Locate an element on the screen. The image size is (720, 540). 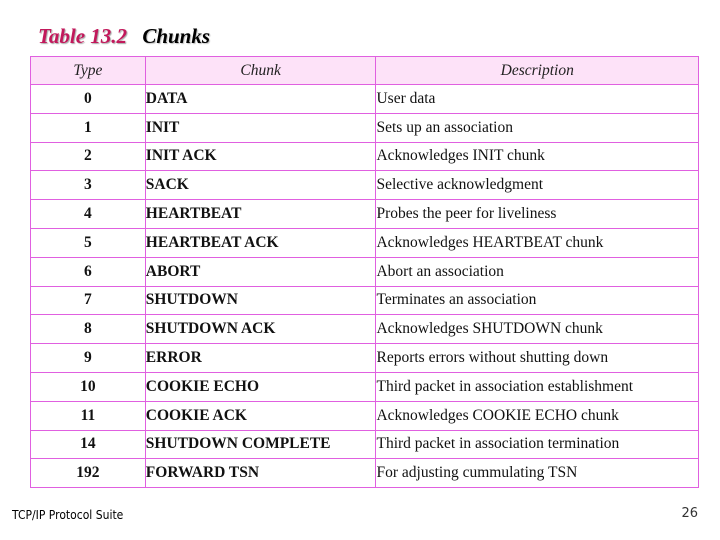
type-cell: 3 is located at coordinates (88, 185).